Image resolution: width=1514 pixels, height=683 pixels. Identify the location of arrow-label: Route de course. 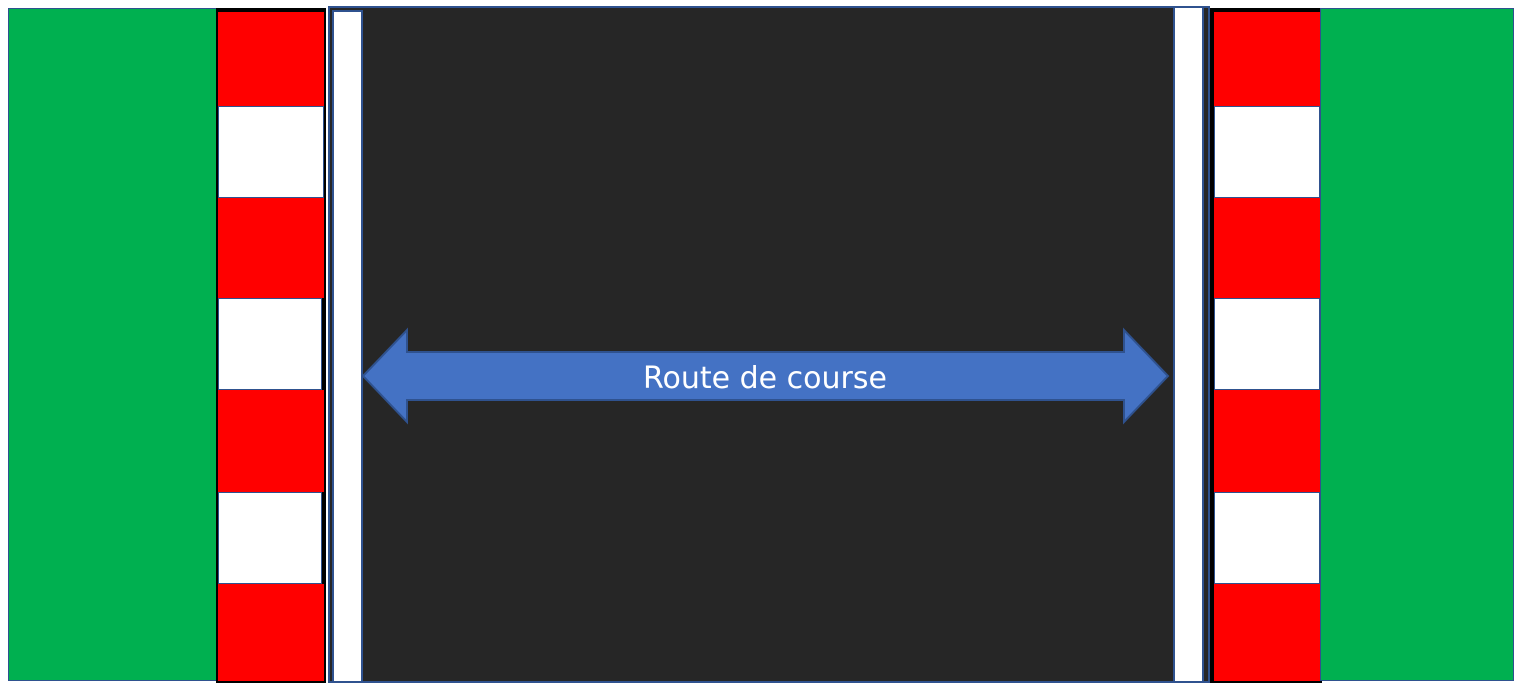
(765, 378).